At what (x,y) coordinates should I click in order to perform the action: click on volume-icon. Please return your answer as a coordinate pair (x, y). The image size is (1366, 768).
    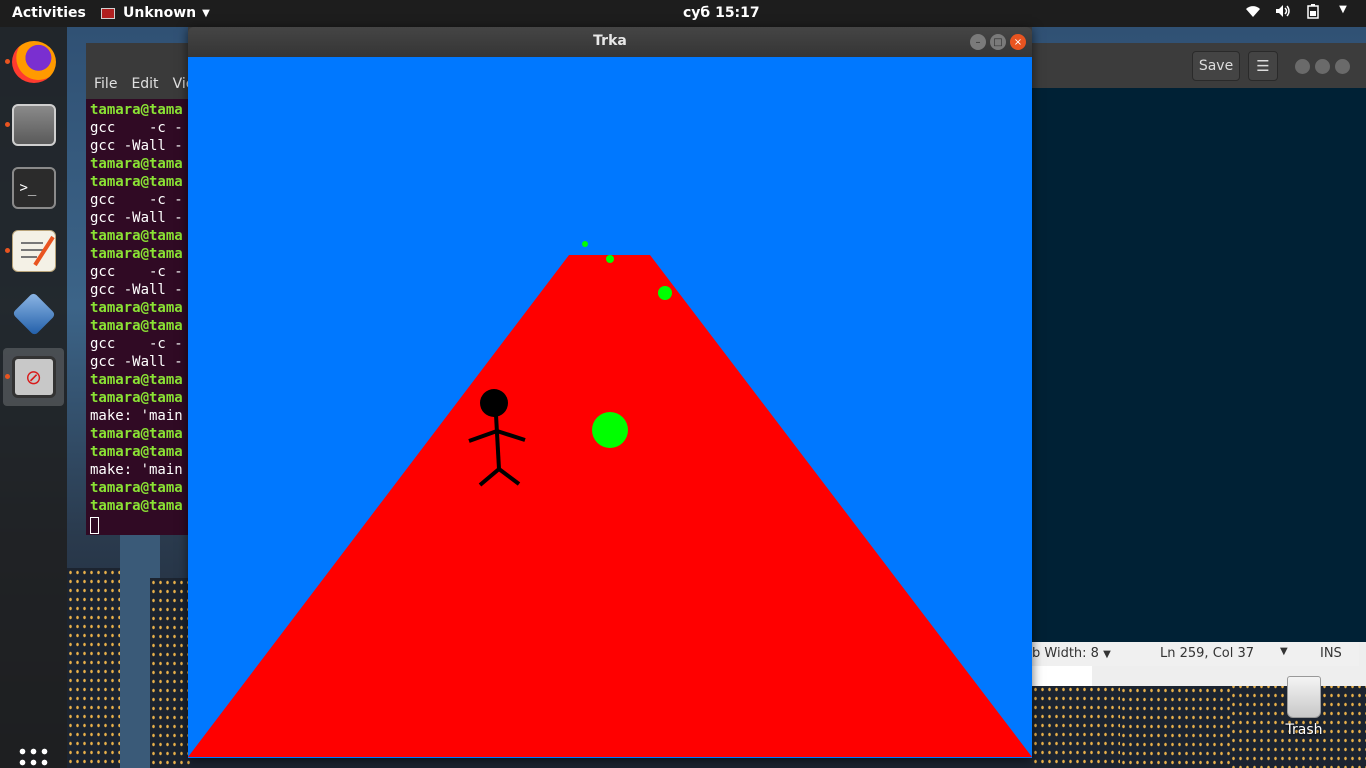
    Looking at the image, I should click on (1283, 13).